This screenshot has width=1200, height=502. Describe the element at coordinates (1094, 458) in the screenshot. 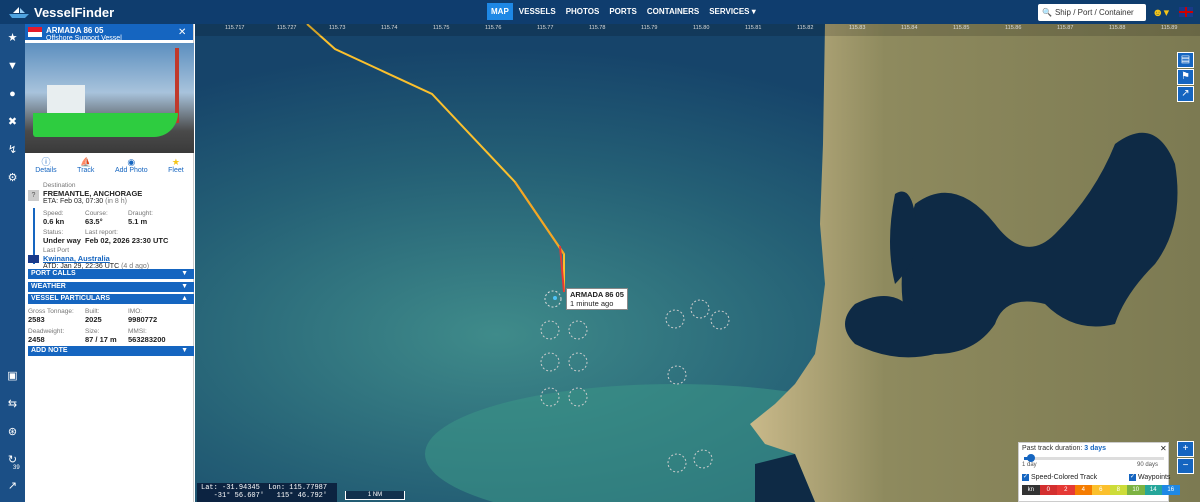

I see `track-duration-slider` at that location.